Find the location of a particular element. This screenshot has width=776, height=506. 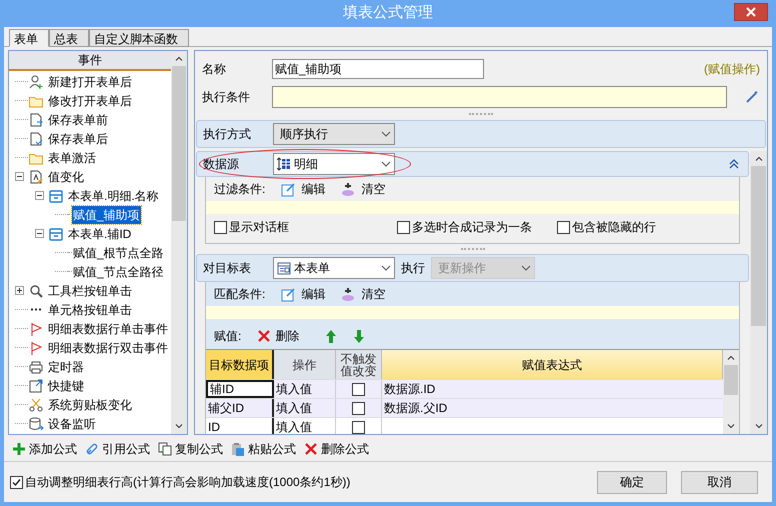

field-label: 执行方式 is located at coordinates (227, 134).